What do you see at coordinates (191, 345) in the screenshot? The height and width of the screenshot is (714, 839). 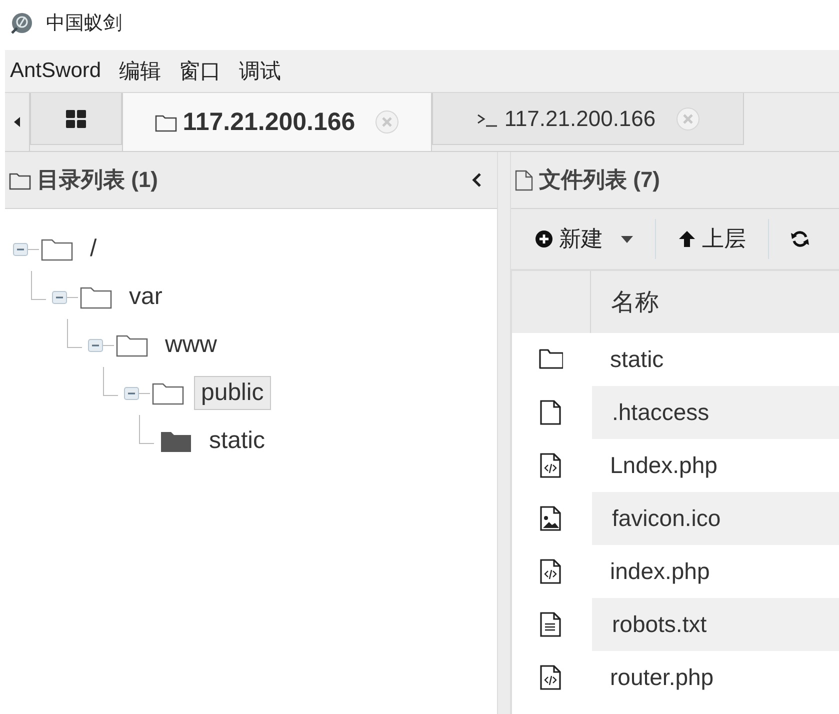 I see `tree-item: www` at bounding box center [191, 345].